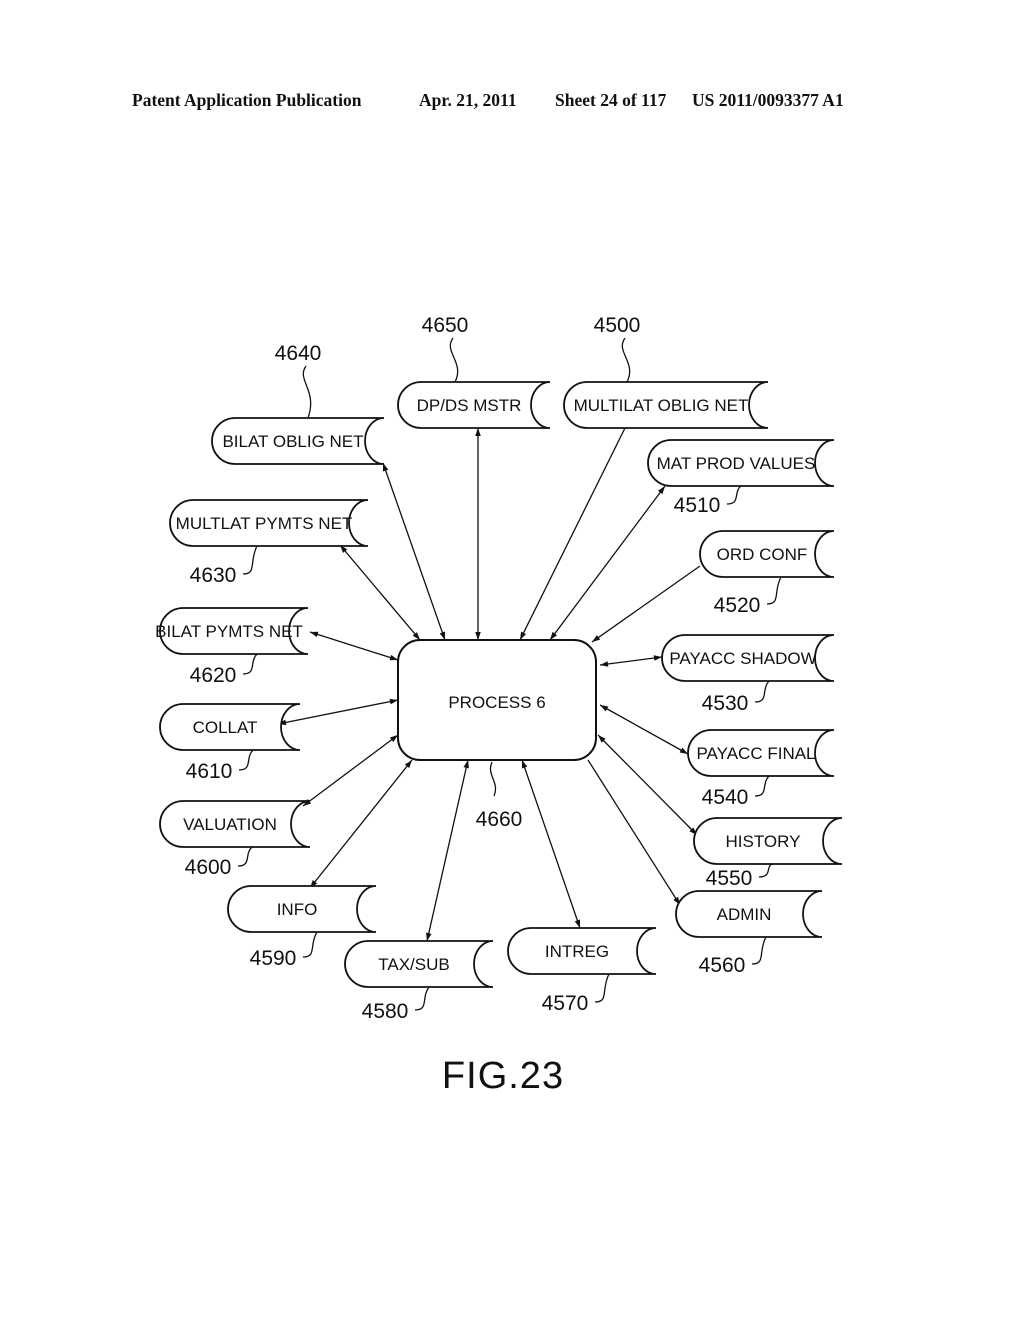 Image resolution: width=1024 pixels, height=1320 pixels. I want to click on data-store-label: TAX/SUB, so click(413, 964).